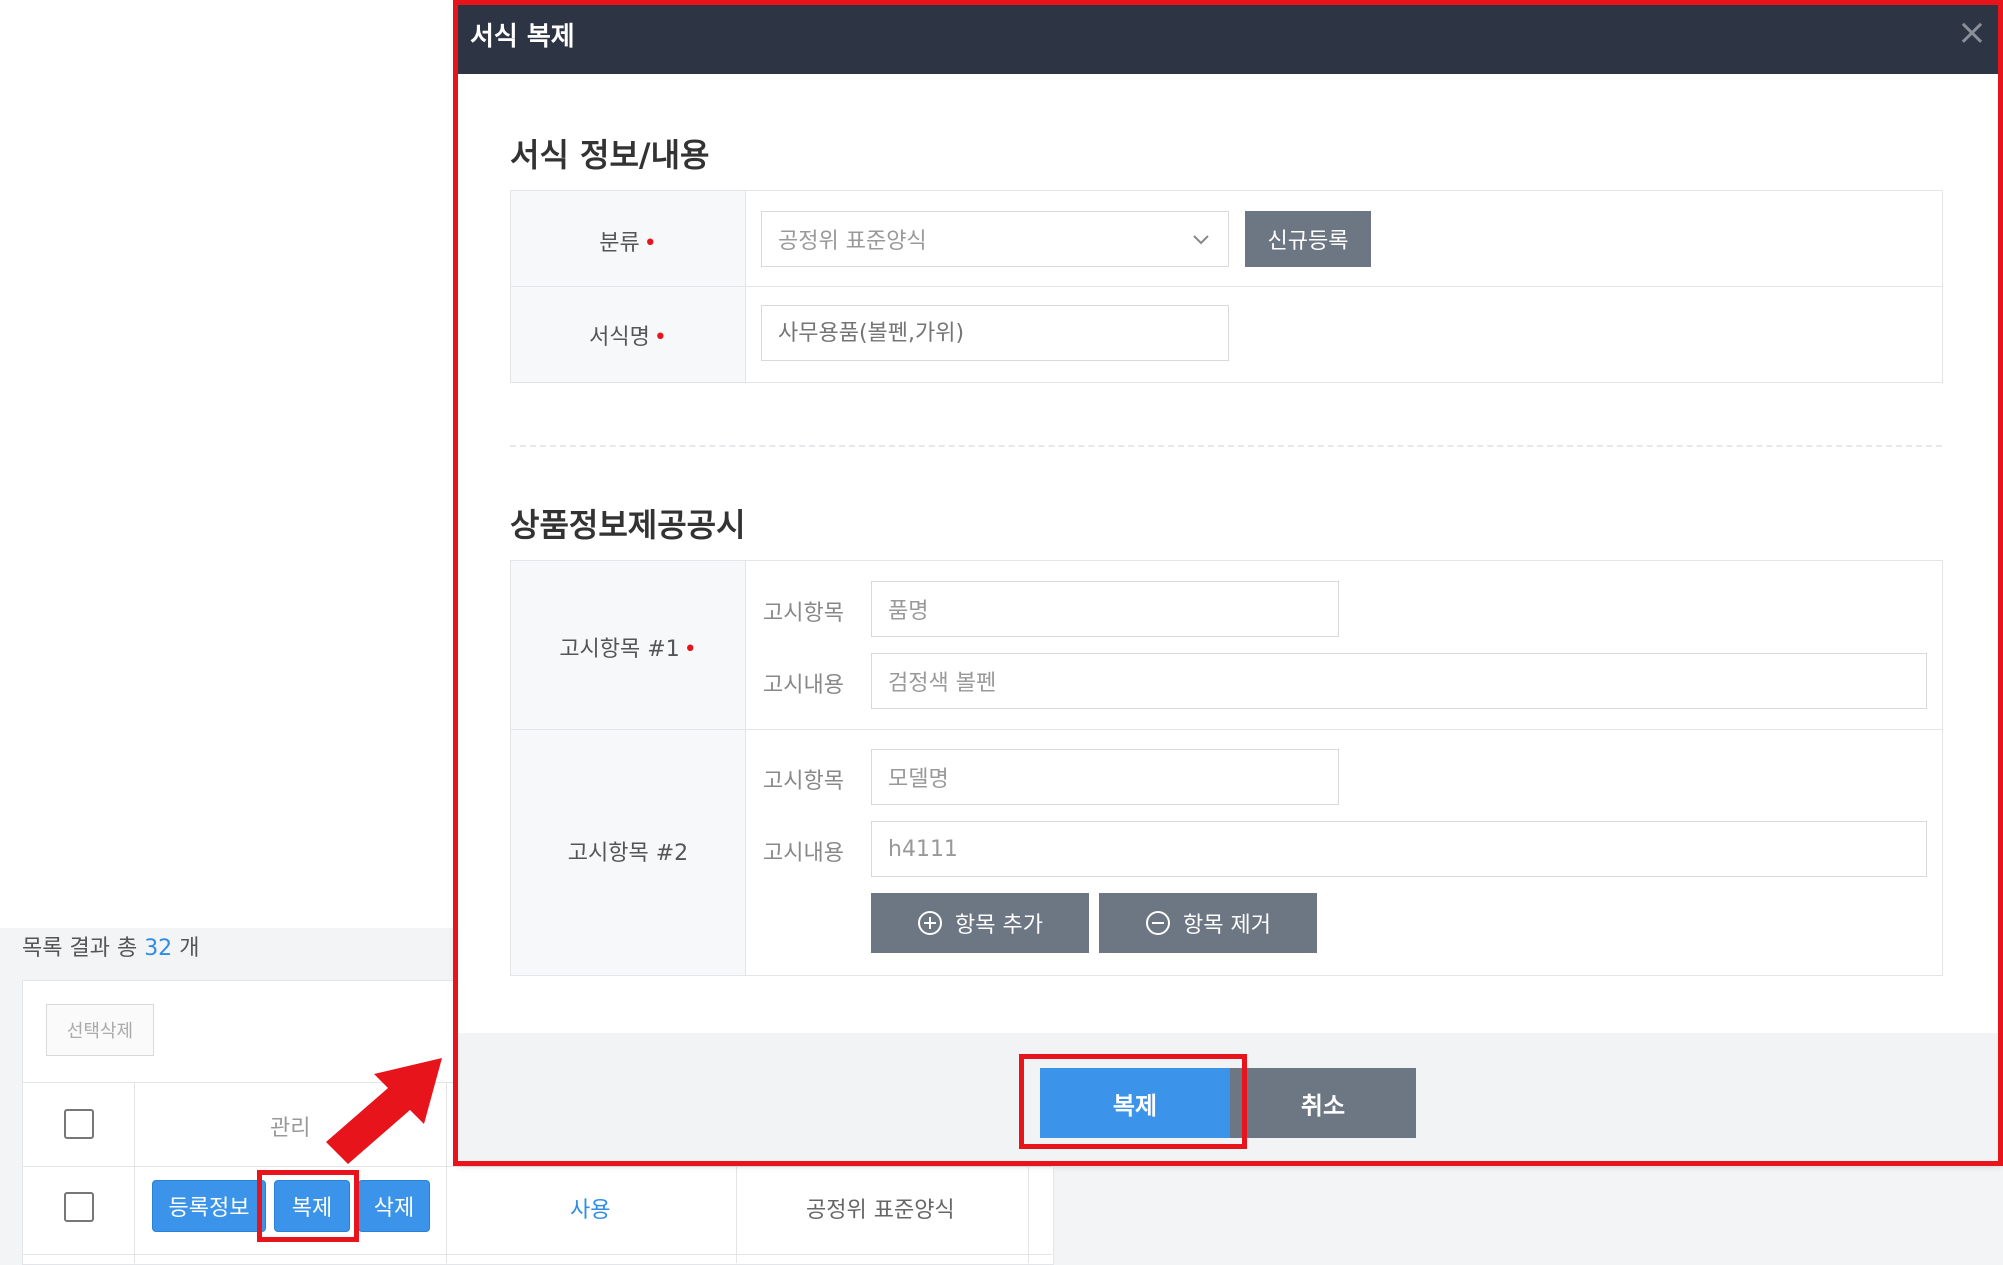 Image resolution: width=2003 pixels, height=1265 pixels. I want to click on item1-content-label: 고시내용, so click(803, 685).